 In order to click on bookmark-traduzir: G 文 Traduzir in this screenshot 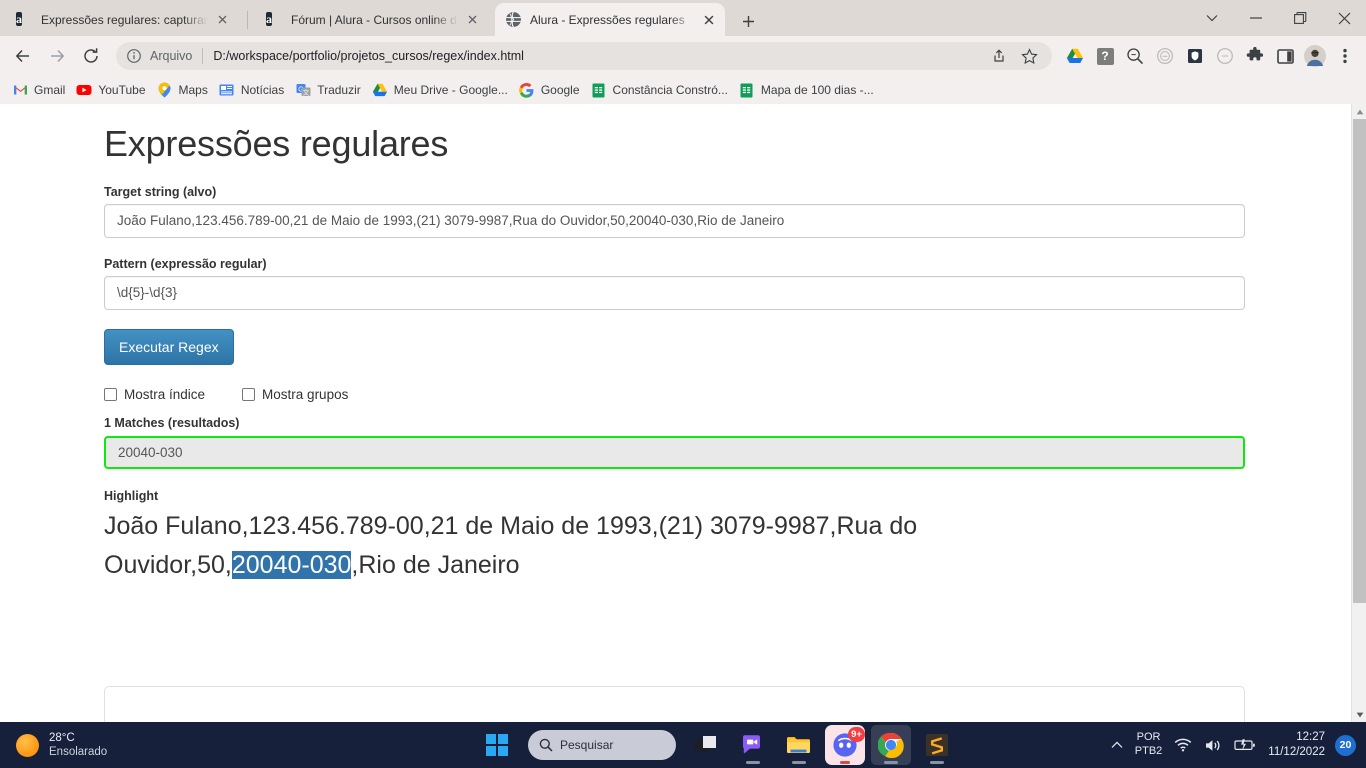, I will do `click(329, 90)`.